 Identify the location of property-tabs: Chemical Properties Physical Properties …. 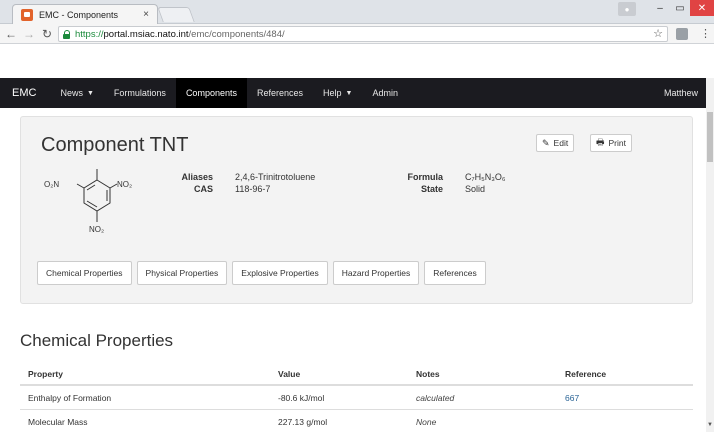
(264, 273).